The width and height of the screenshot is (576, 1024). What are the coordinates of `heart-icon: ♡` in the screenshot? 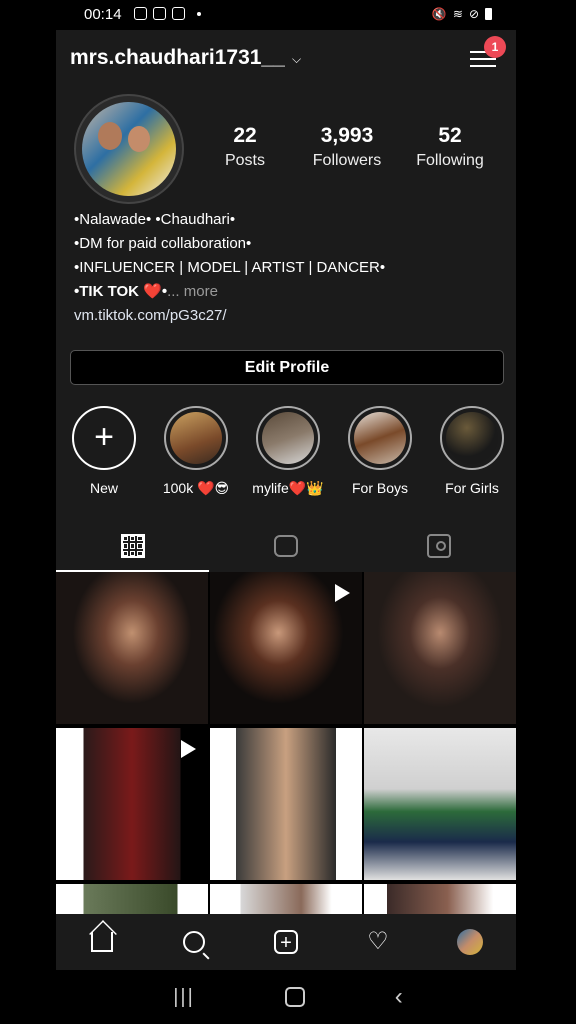 It's located at (378, 941).